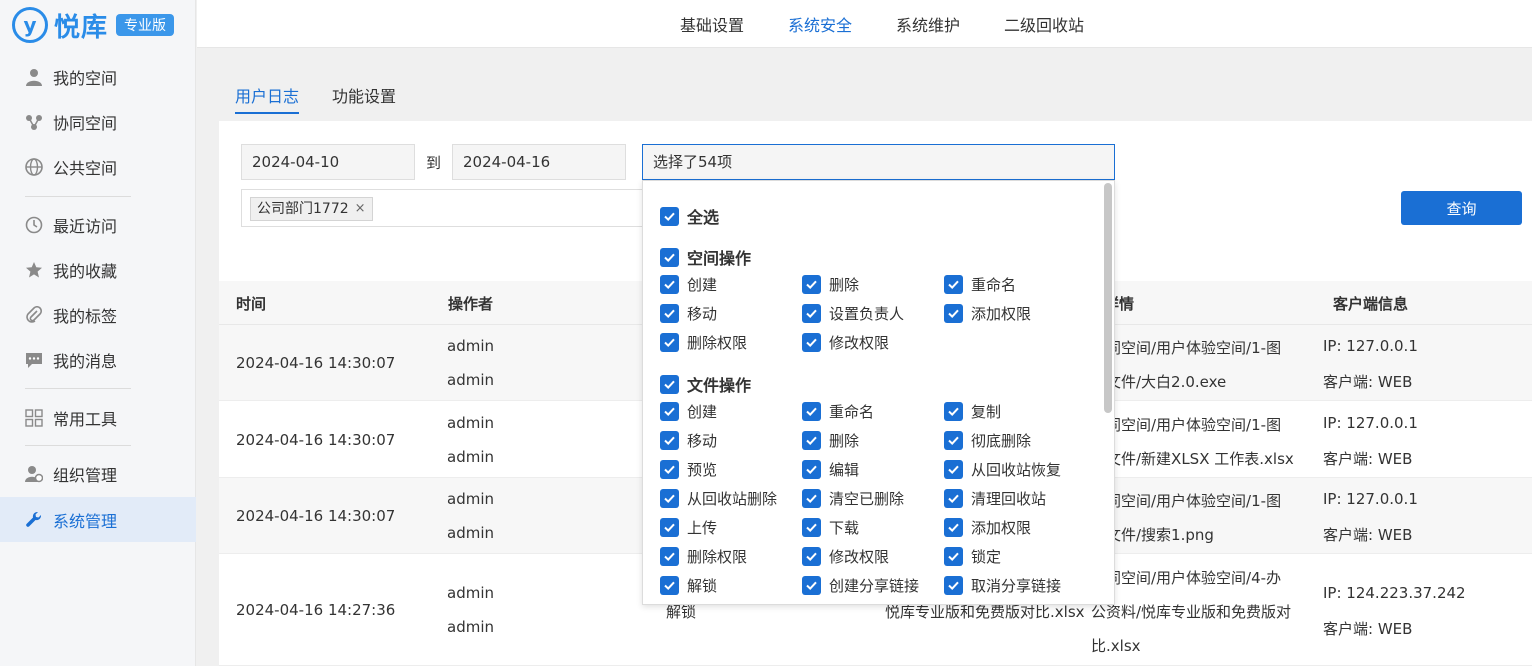 This screenshot has width=1532, height=666. What do you see at coordinates (702, 586) in the screenshot?
I see `checkbox-label: 解锁` at bounding box center [702, 586].